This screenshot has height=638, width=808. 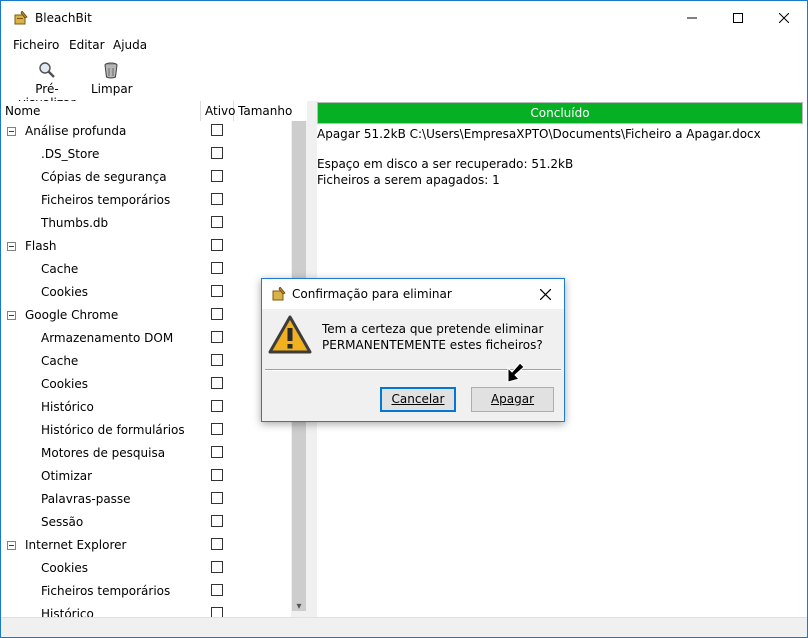 I want to click on tree-item-row: Armazenamento DOM, so click(x=146, y=339).